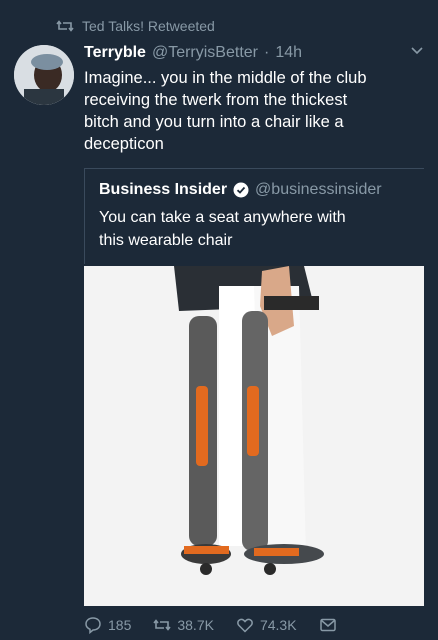 The image size is (438, 640). I want to click on tweet-time: 14h, so click(288, 53).